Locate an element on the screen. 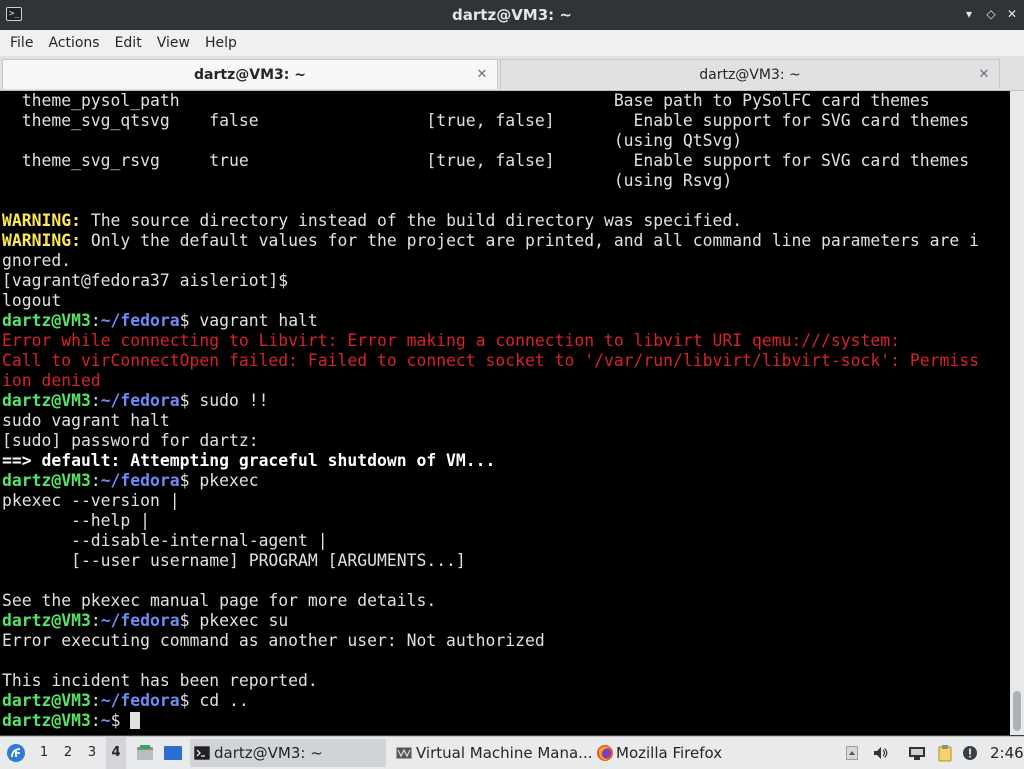  terminal-text: (using QtSvg) is located at coordinates (372, 140).